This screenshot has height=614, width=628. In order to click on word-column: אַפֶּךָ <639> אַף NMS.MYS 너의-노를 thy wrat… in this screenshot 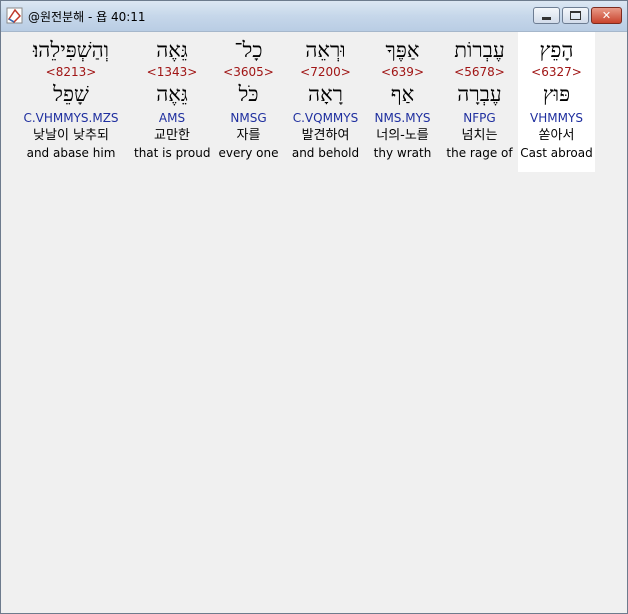, I will do `click(402, 102)`.